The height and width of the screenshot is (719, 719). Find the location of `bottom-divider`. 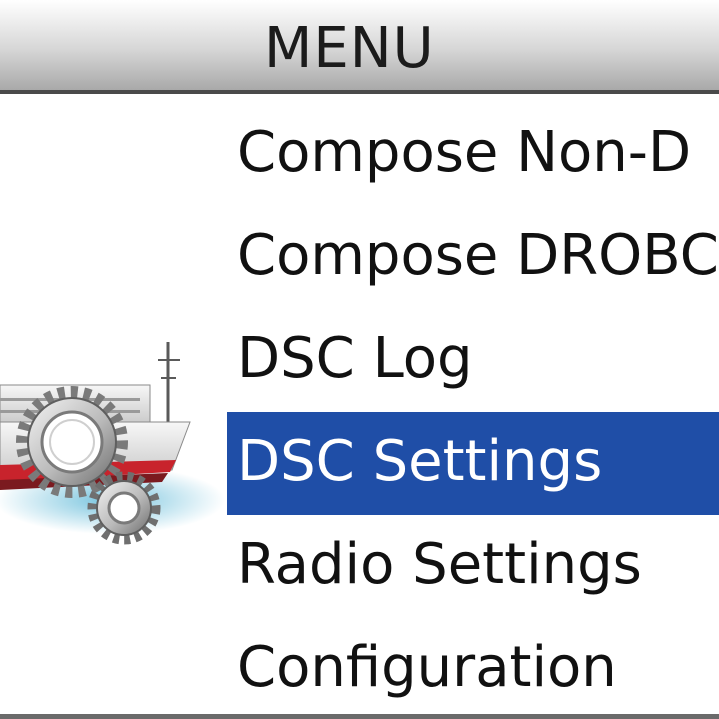

bottom-divider is located at coordinates (359, 716).